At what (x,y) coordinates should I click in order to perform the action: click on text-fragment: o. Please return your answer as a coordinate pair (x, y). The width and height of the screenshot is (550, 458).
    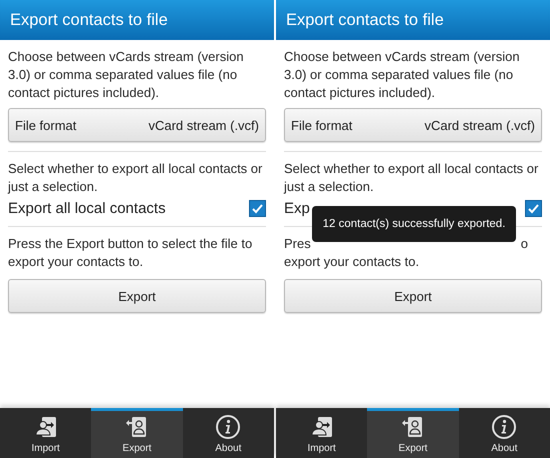
    Looking at the image, I should click on (524, 244).